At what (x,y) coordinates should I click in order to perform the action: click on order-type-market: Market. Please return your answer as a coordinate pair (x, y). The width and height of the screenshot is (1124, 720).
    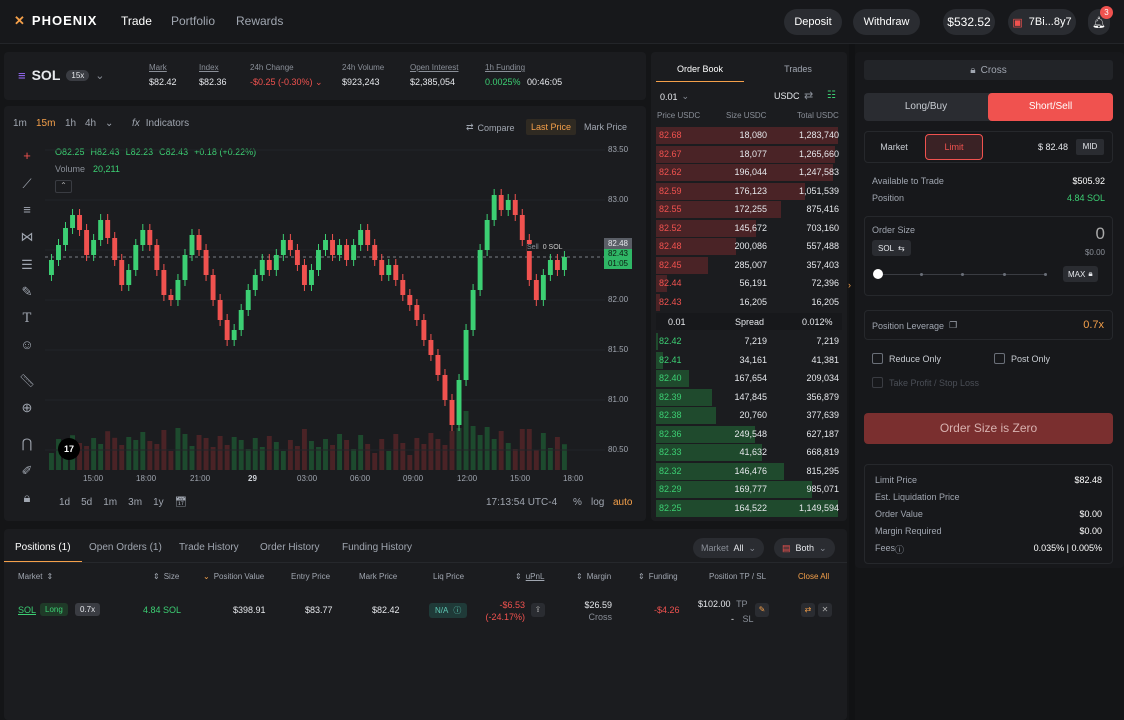
    Looking at the image, I should click on (894, 147).